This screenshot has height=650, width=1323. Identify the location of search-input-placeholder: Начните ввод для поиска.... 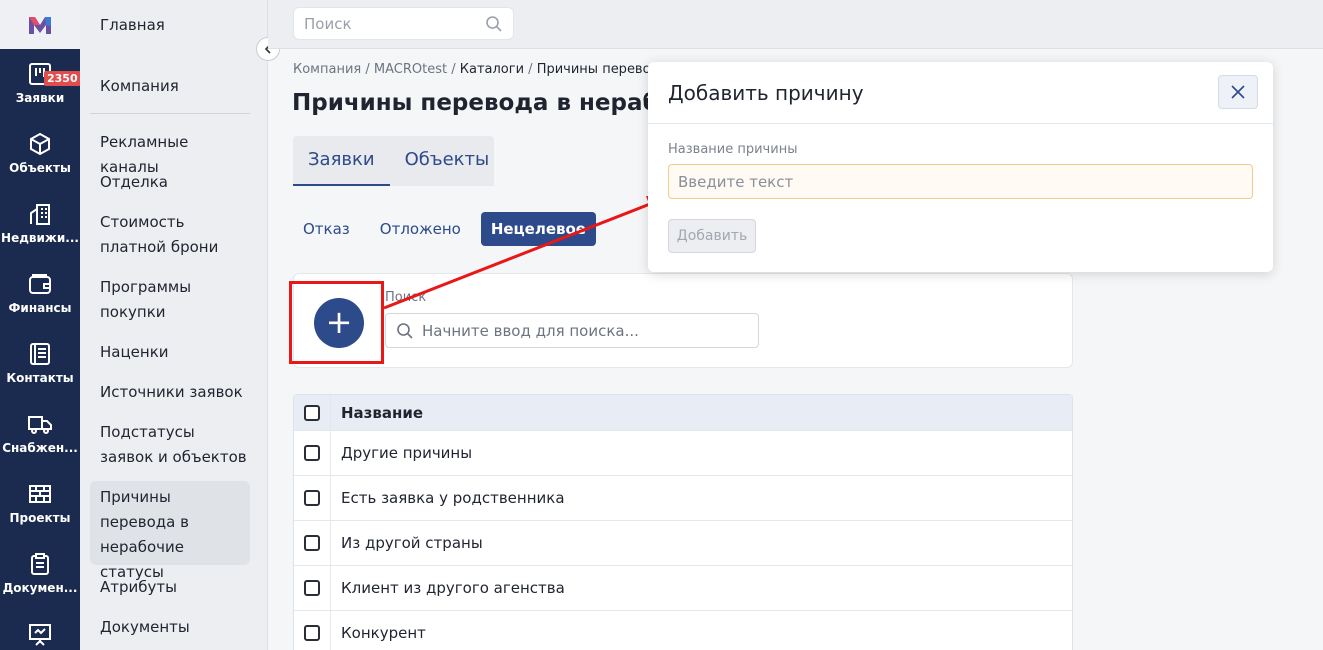
(530, 330).